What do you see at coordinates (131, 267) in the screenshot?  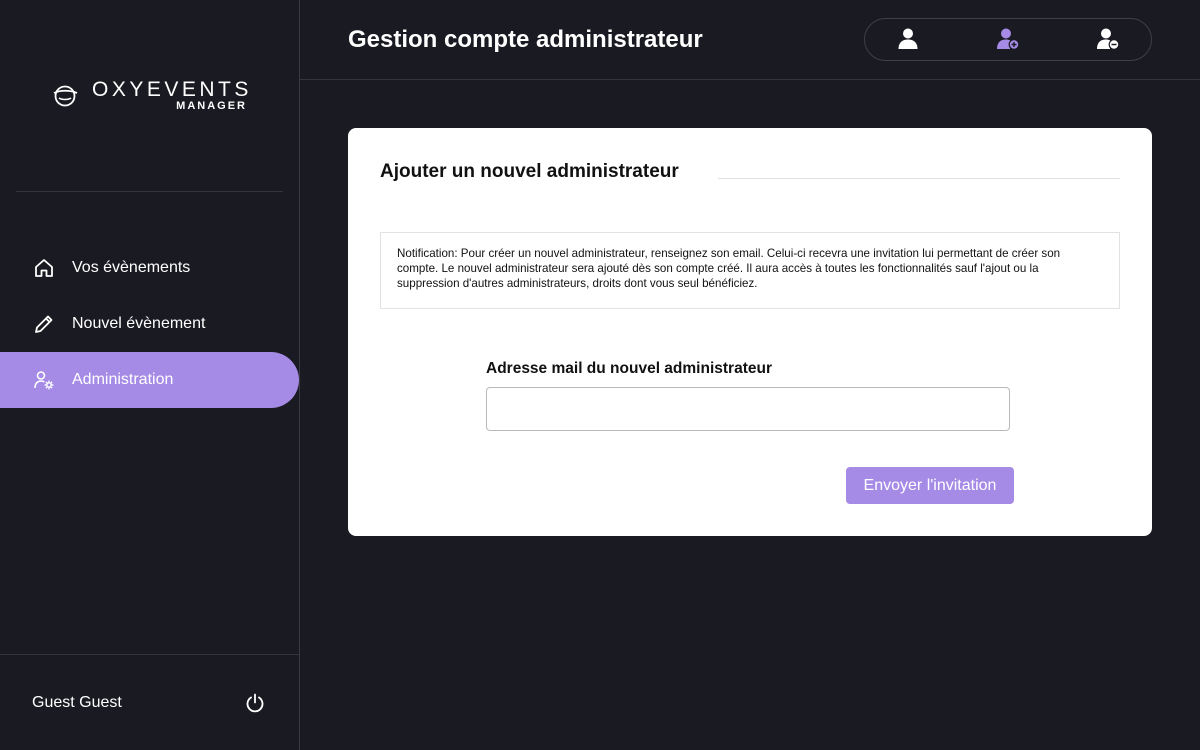 I see `sidebar-item-label: Vos évènements` at bounding box center [131, 267].